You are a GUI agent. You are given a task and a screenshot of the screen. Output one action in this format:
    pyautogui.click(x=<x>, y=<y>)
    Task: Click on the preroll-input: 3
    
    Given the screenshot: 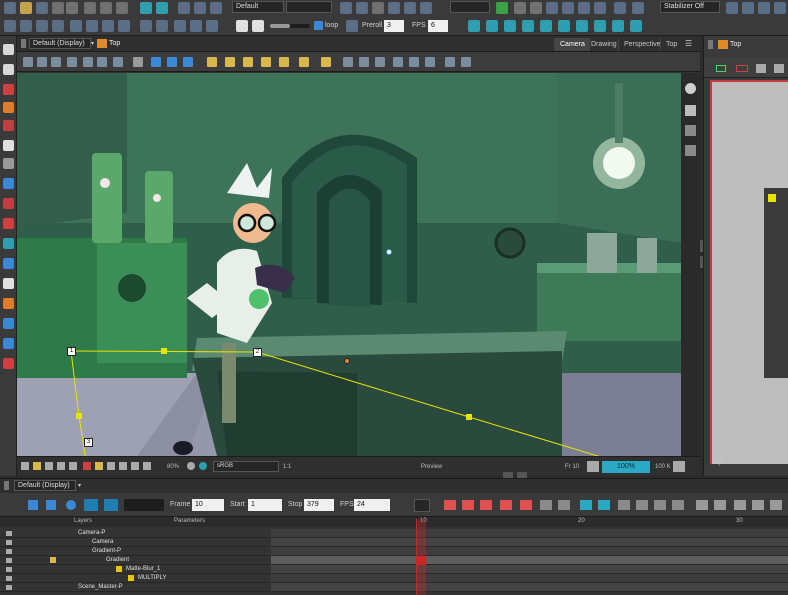 What is the action you would take?
    pyautogui.click(x=394, y=26)
    